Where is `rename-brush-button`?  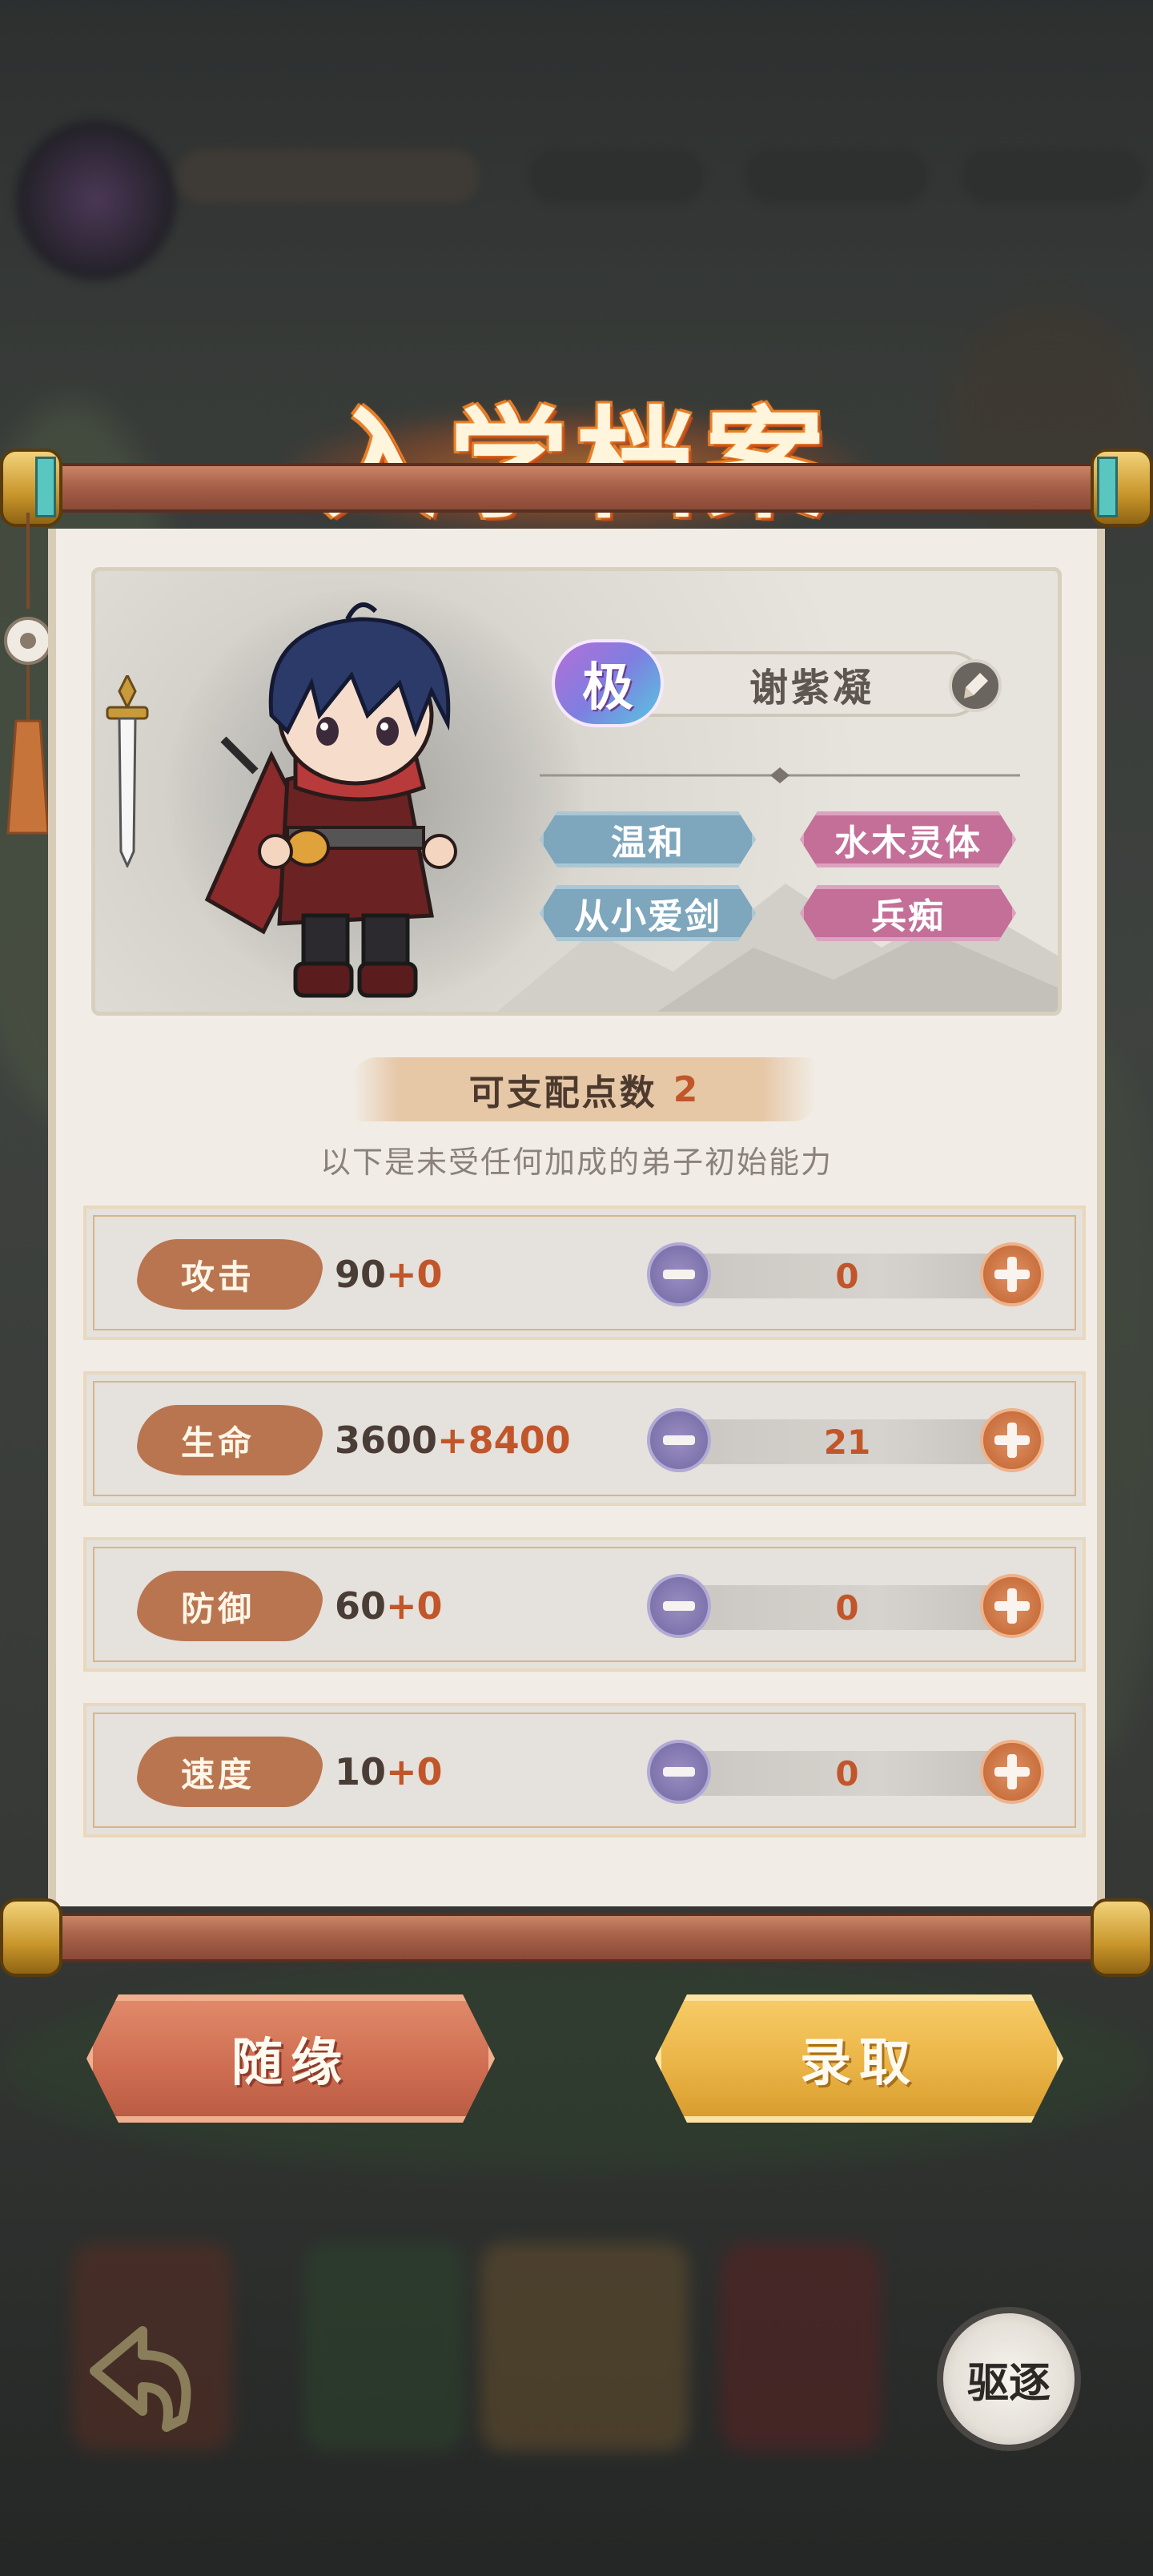
rename-brush-button is located at coordinates (976, 685).